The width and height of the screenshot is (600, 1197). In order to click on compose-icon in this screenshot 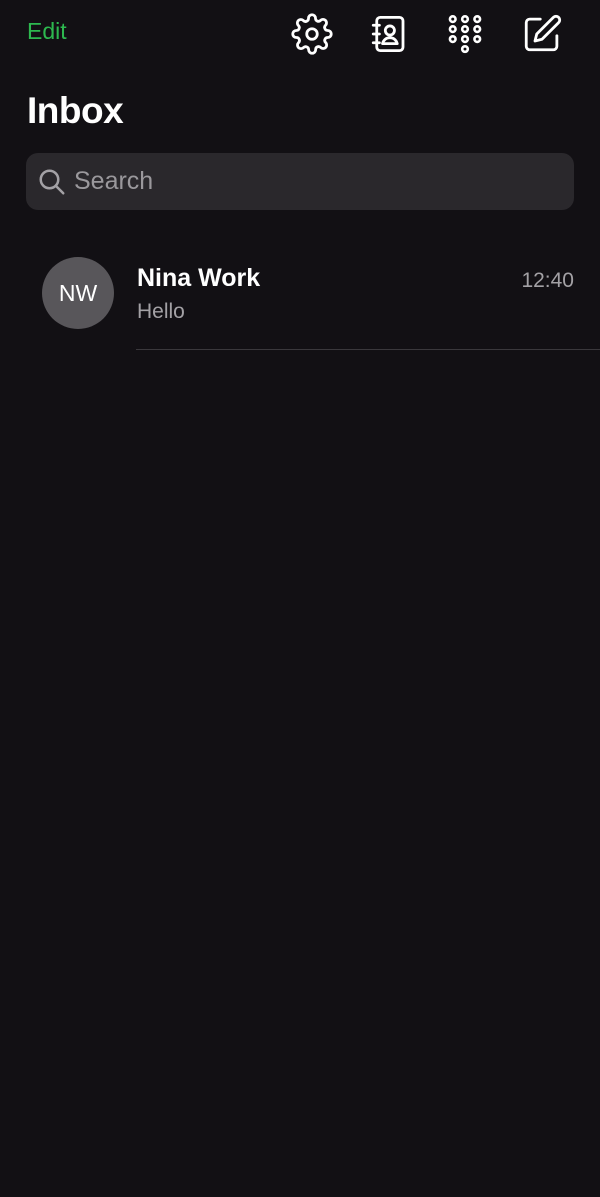, I will do `click(542, 34)`.